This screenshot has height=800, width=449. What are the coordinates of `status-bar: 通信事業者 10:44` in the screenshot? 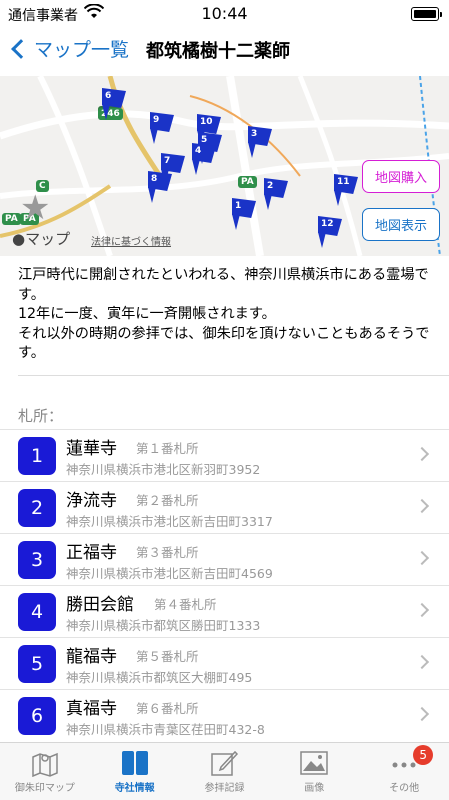 It's located at (224, 14).